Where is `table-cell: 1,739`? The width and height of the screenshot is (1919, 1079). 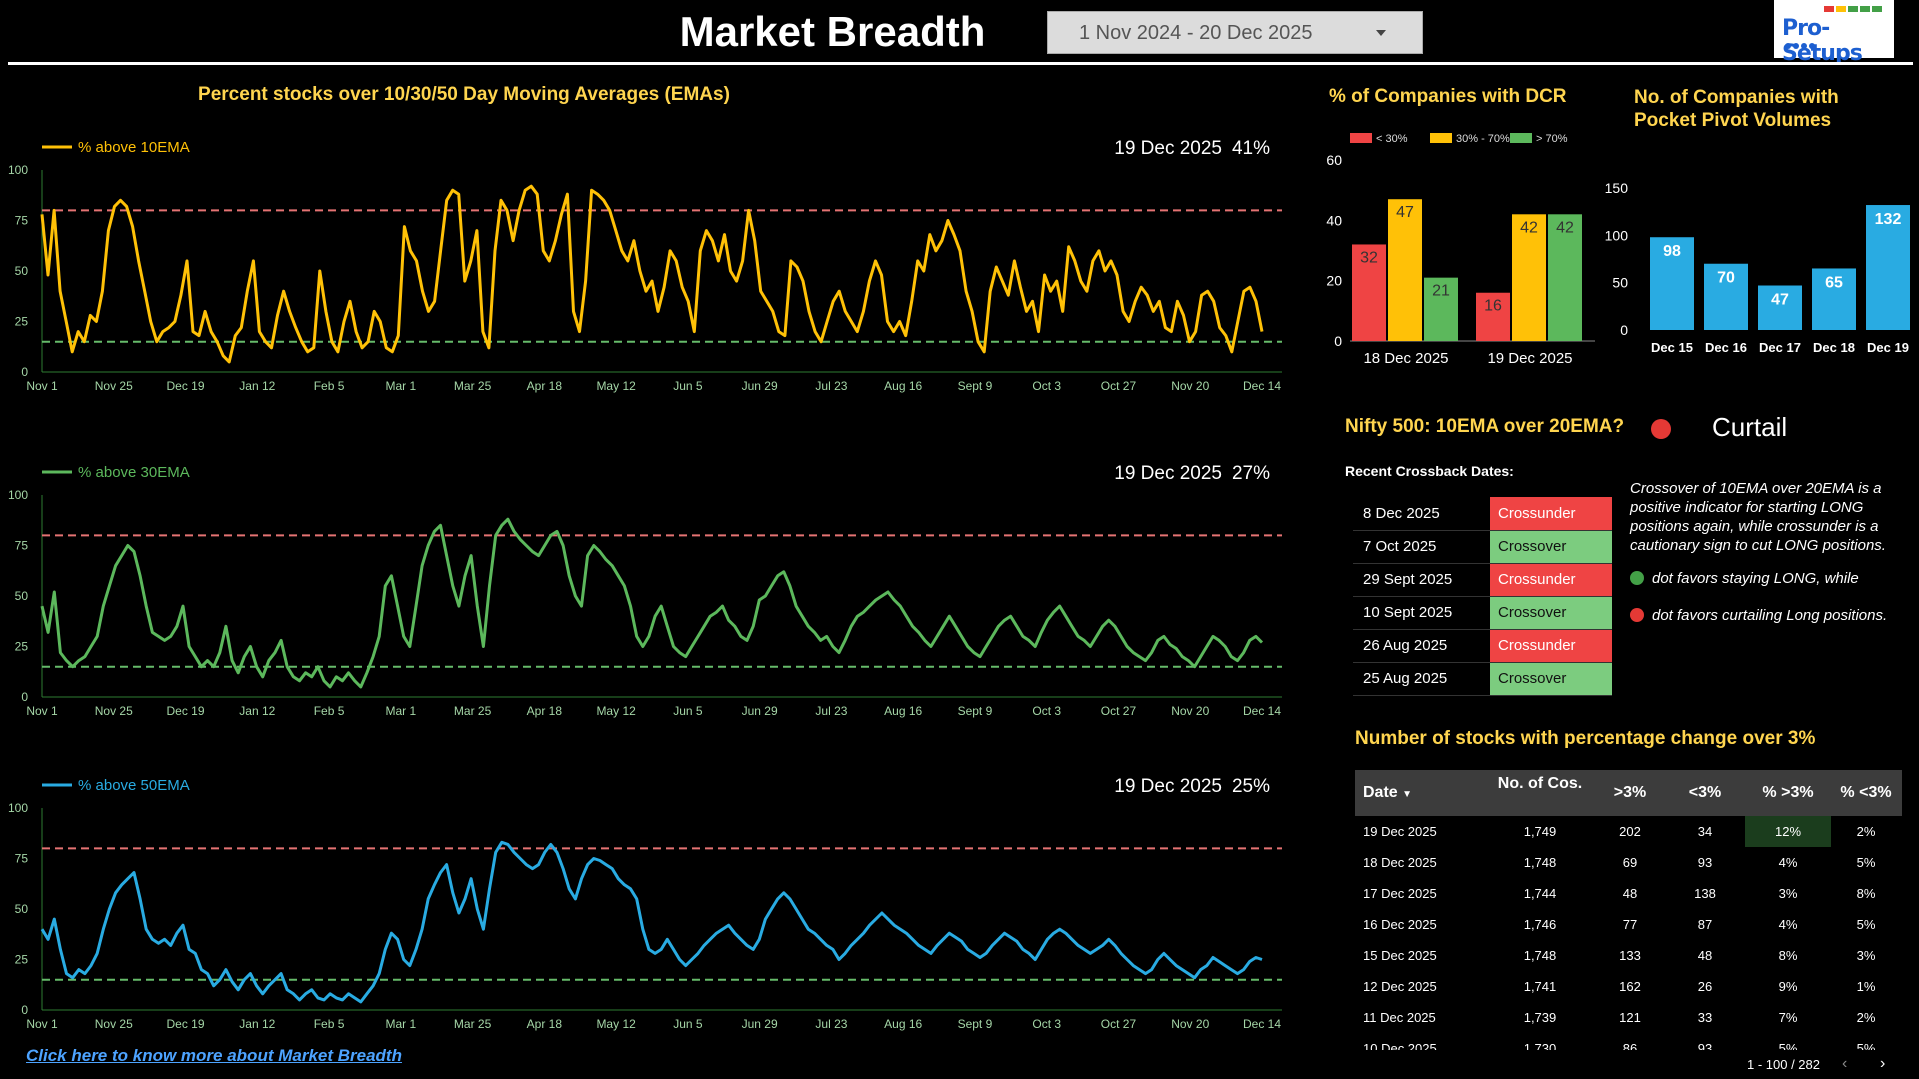 table-cell: 1,739 is located at coordinates (1540, 1017).